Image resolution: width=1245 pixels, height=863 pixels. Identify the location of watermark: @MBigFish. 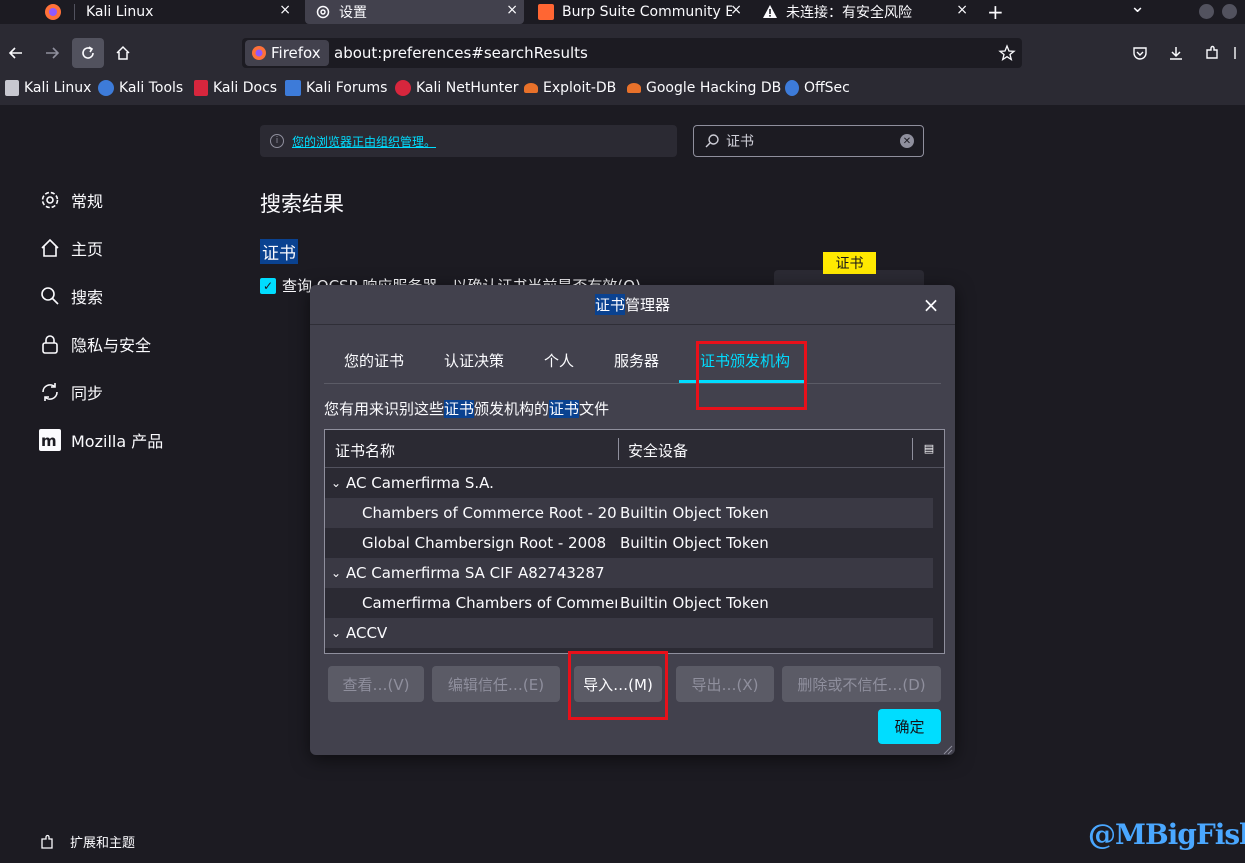
(1166, 834).